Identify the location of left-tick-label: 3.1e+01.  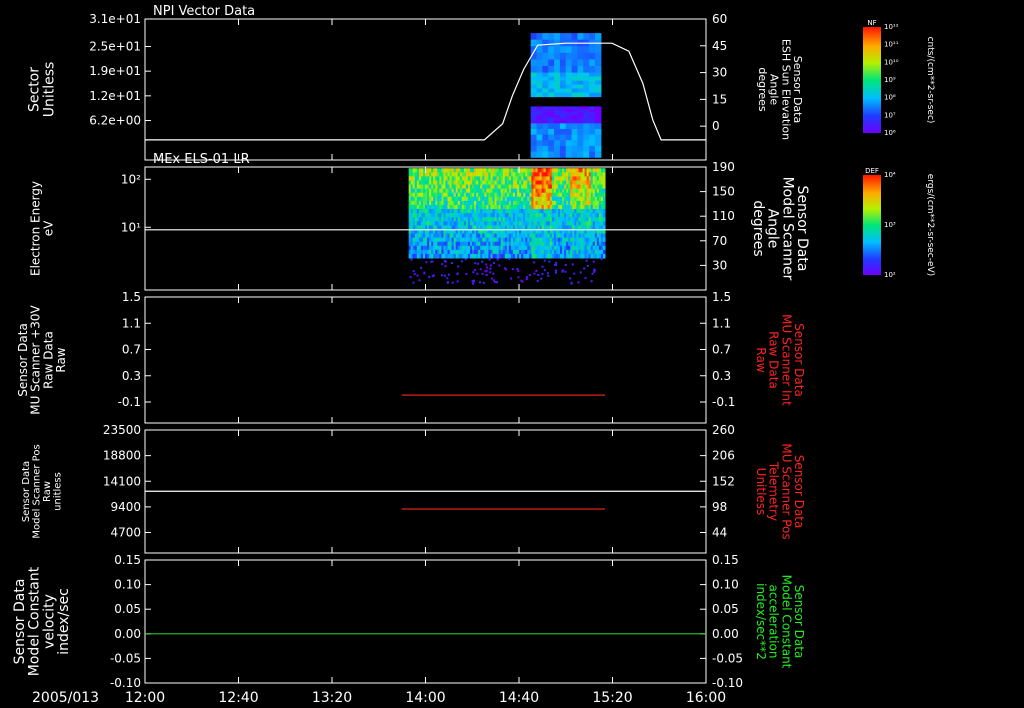
(115, 19).